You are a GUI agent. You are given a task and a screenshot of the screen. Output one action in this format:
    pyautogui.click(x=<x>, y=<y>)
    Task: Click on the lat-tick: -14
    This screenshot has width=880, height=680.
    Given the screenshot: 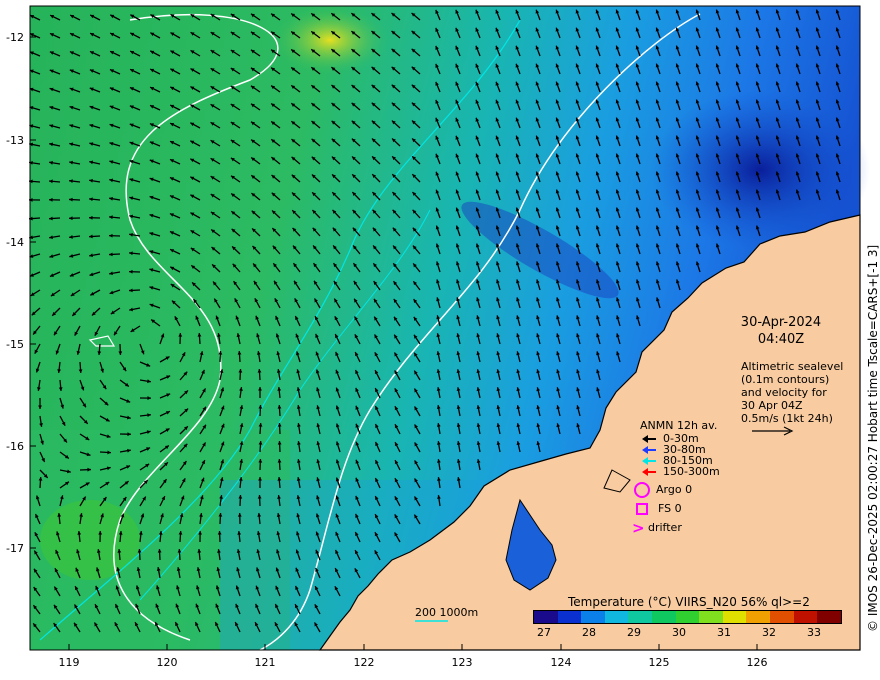 What is the action you would take?
    pyautogui.click(x=15, y=242)
    